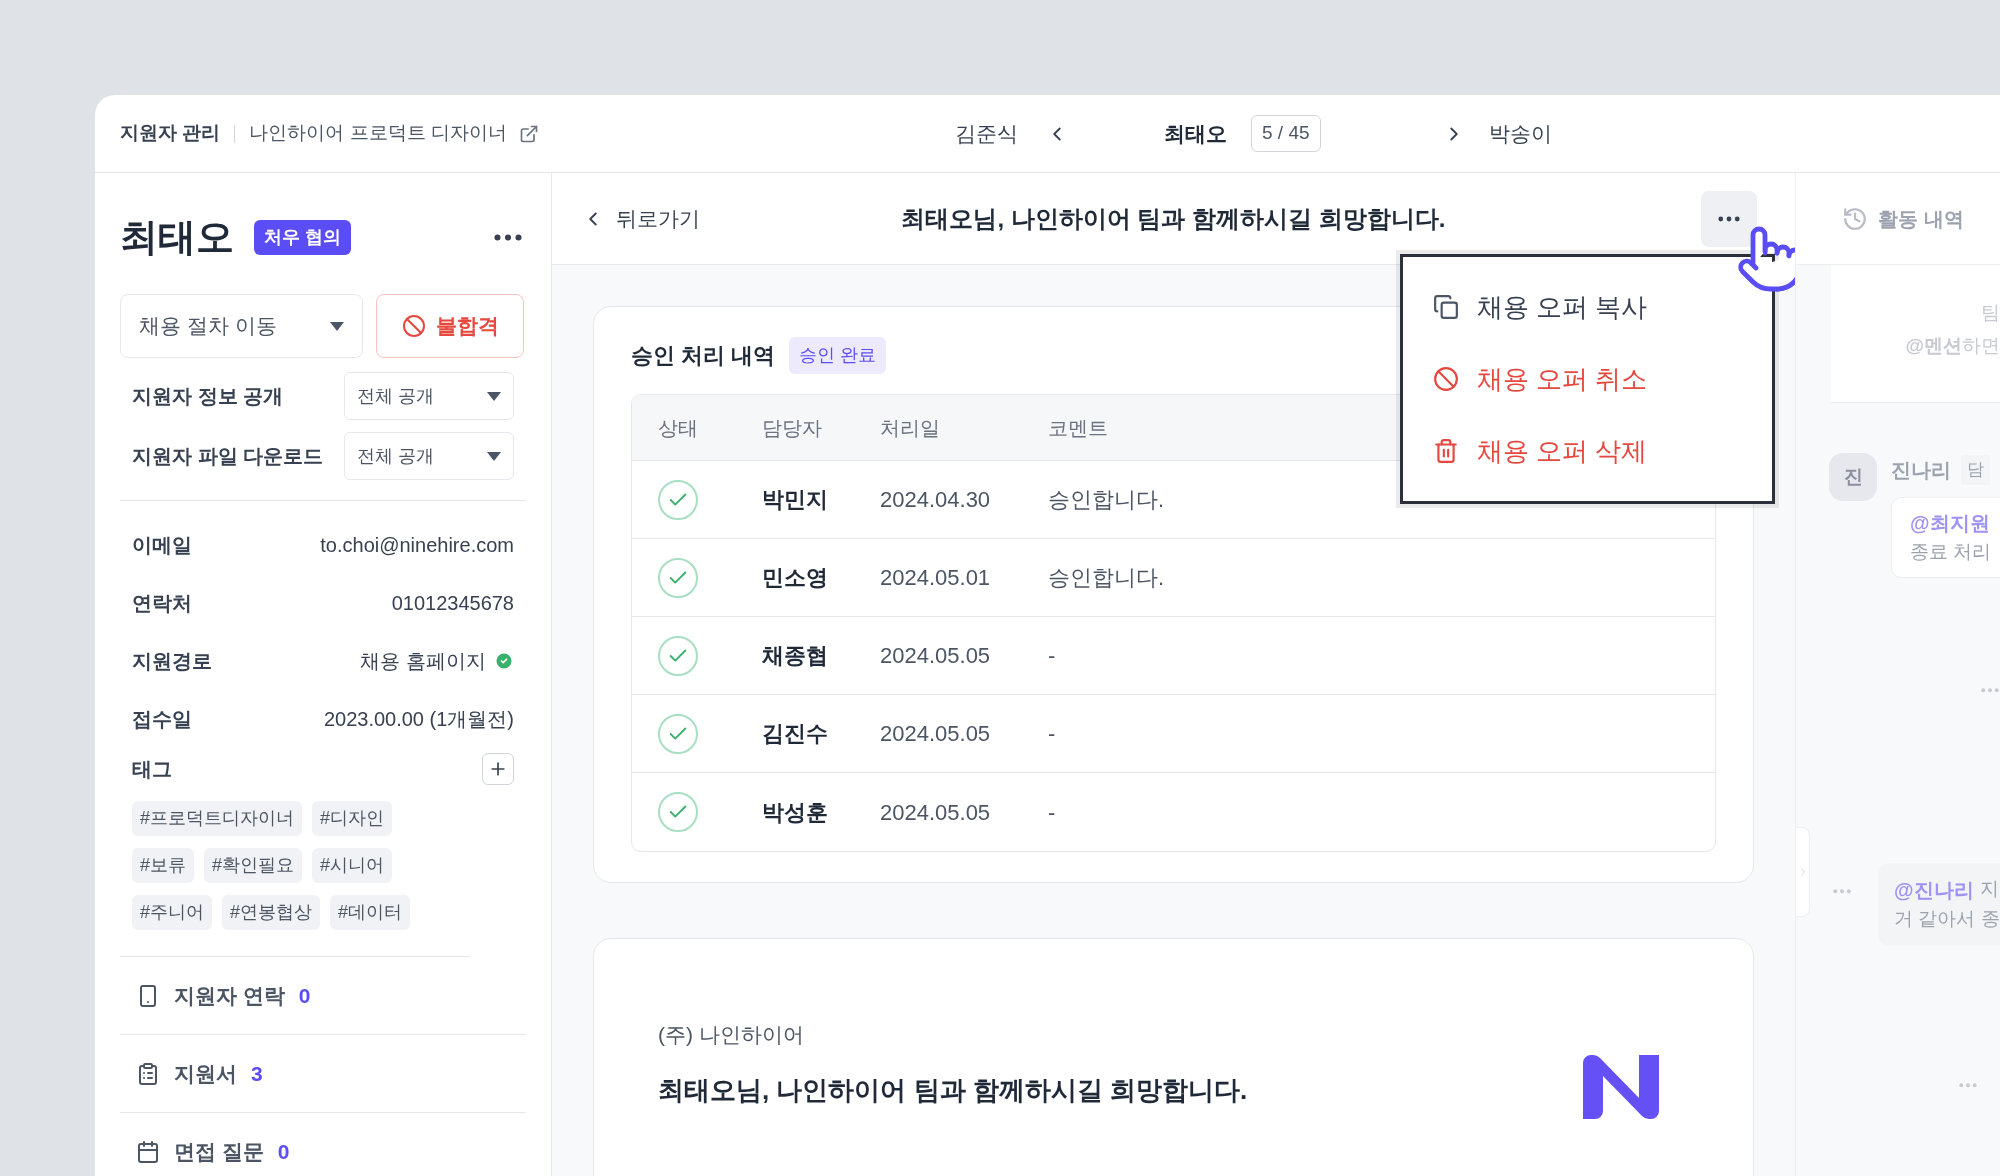 This screenshot has height=1176, width=2000. I want to click on next-candidate: 박송이, so click(1520, 133).